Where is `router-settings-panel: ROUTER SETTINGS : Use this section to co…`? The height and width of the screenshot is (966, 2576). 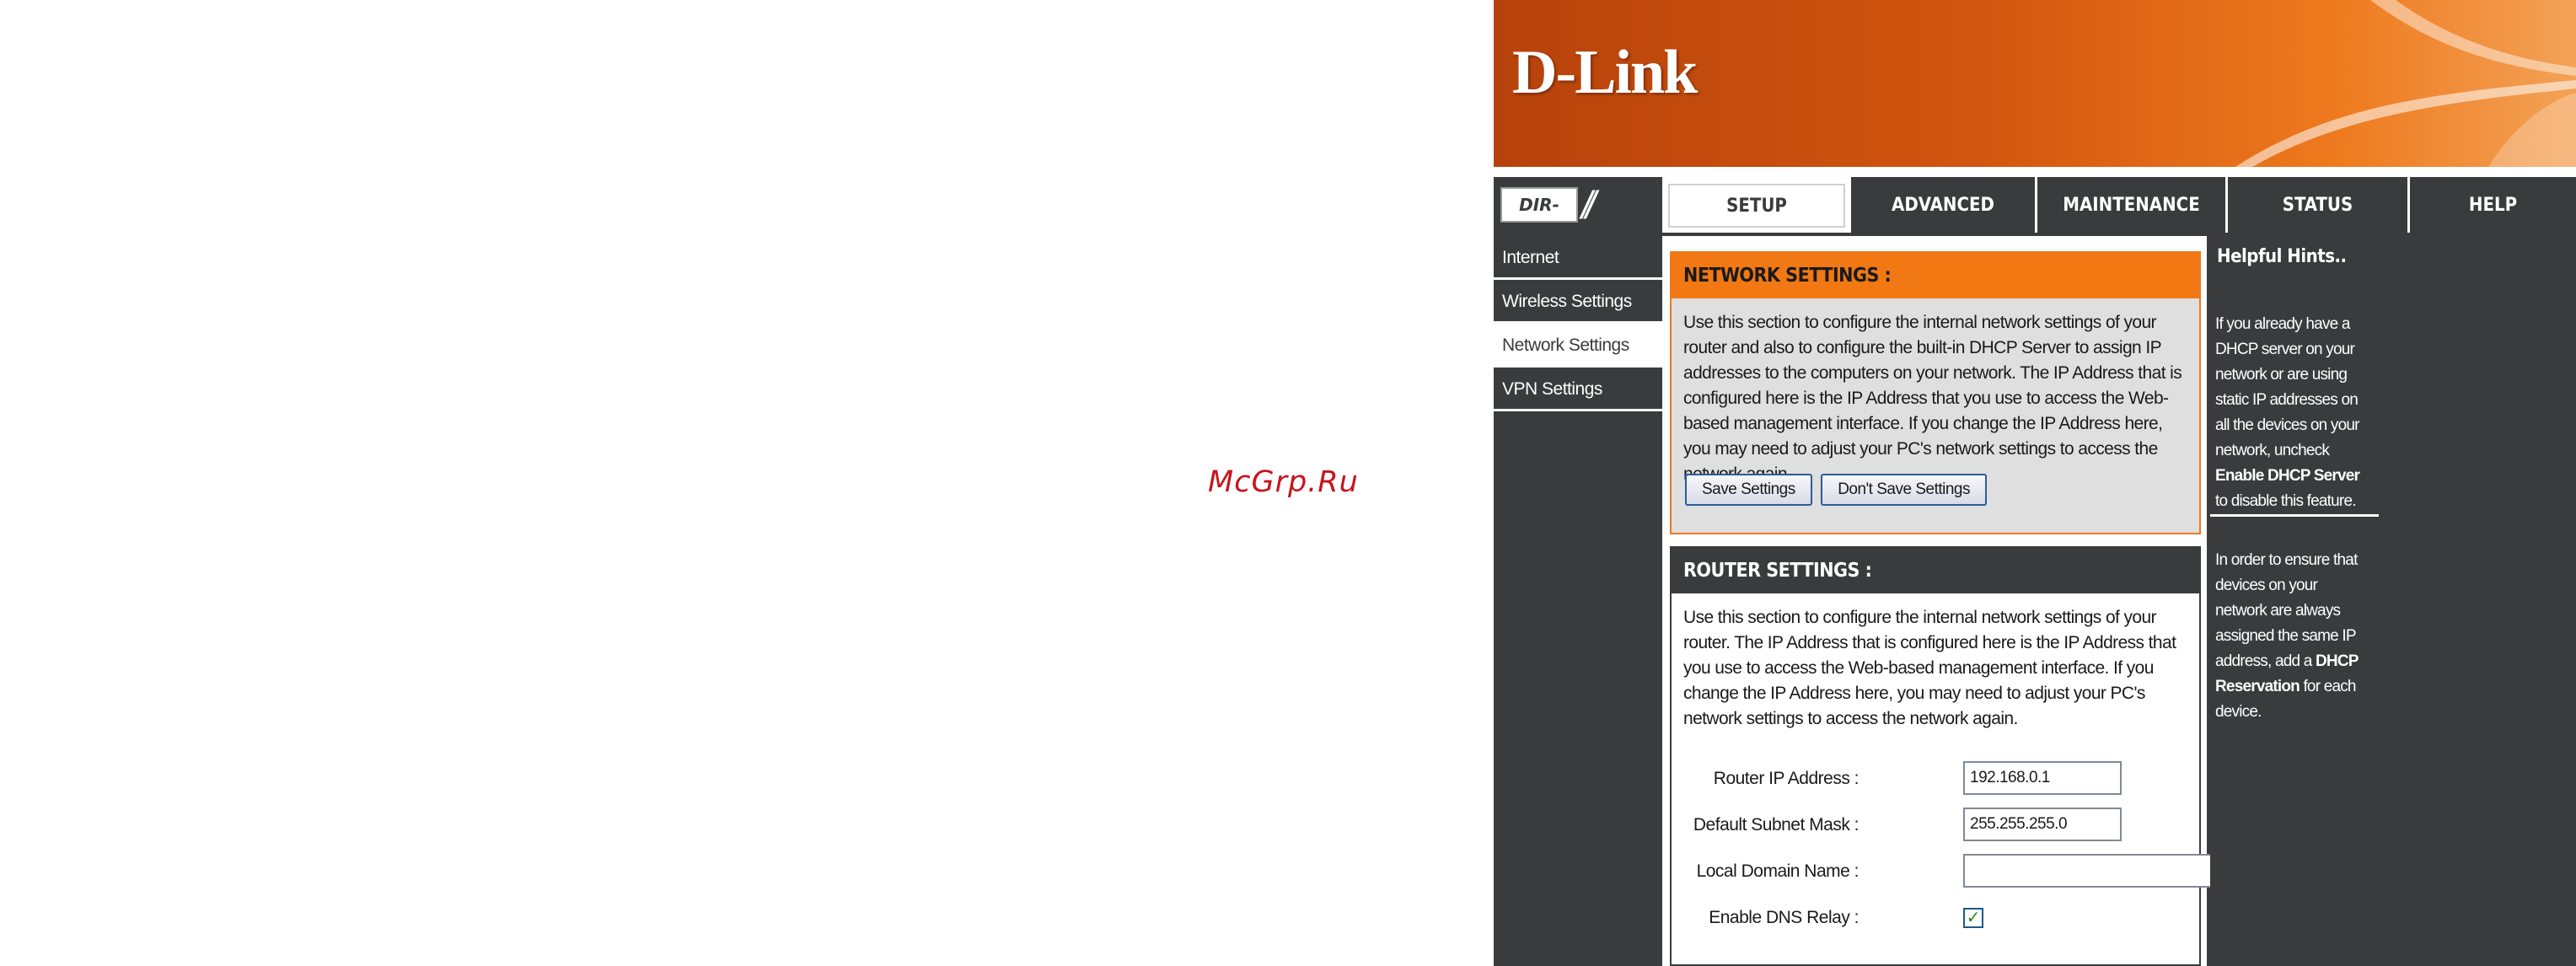
router-settings-panel: ROUTER SETTINGS : Use this section to co… is located at coordinates (1960, 756).